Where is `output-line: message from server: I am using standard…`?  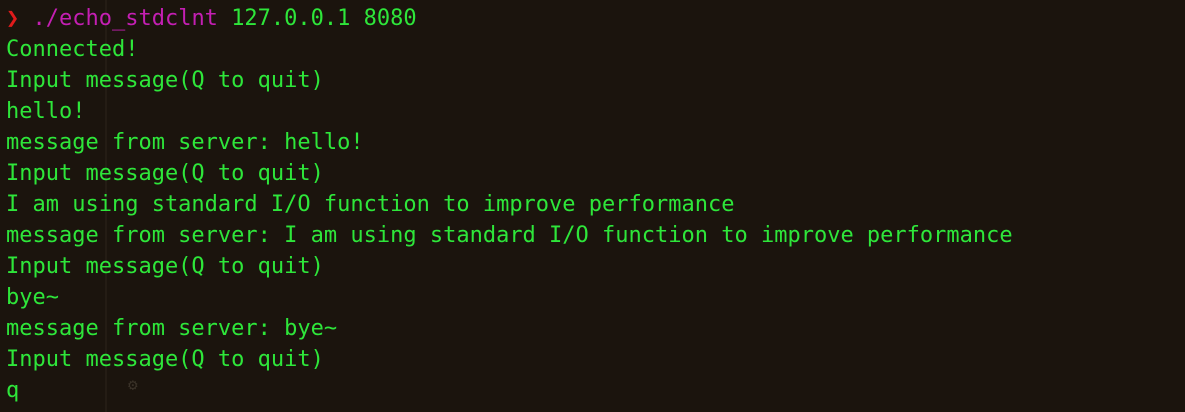 output-line: message from server: I am using standard… is located at coordinates (509, 235).